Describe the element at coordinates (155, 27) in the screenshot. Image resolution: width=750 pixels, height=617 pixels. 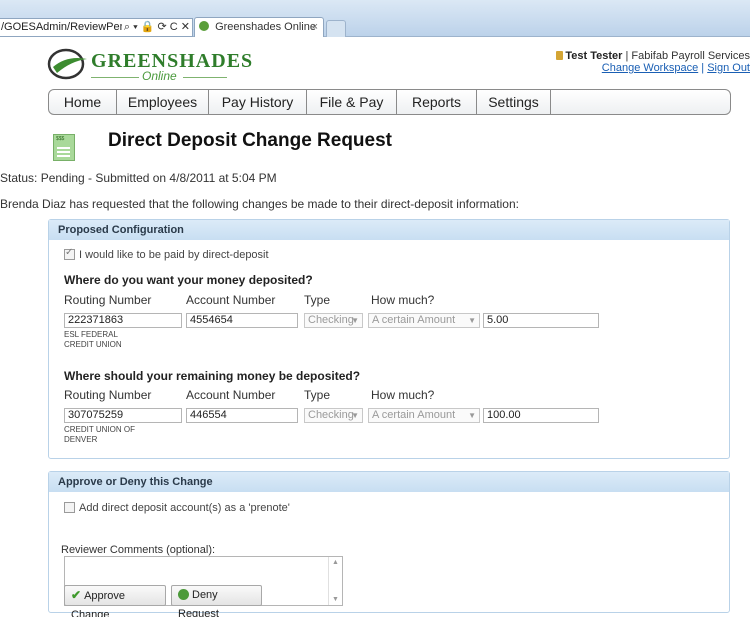
I see `address-controls: ⌕ ▾ 🔒 ⟳ C ✕` at that location.